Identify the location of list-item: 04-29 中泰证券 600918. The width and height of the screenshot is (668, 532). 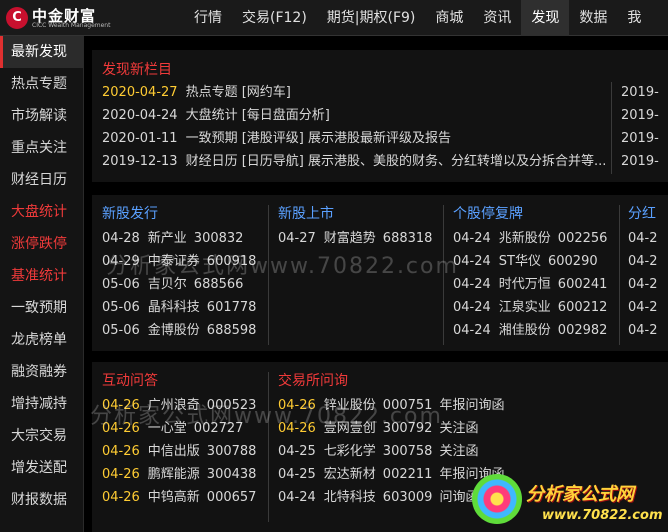
(184, 261).